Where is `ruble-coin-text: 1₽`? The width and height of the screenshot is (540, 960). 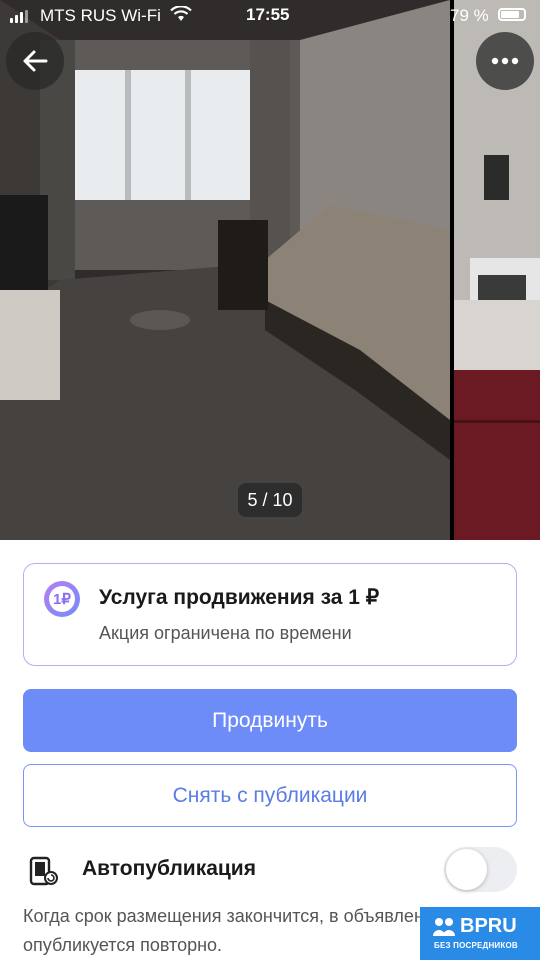 ruble-coin-text: 1₽ is located at coordinates (62, 599).